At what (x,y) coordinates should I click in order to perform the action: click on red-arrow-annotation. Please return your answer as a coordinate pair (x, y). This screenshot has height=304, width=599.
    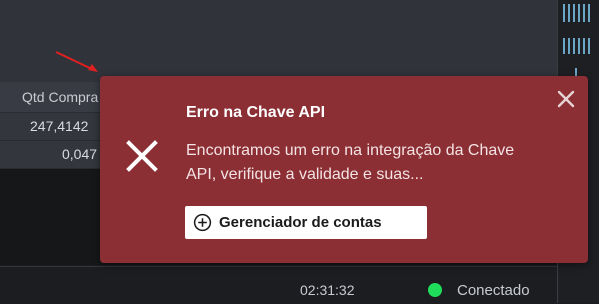
    Looking at the image, I should click on (76, 61).